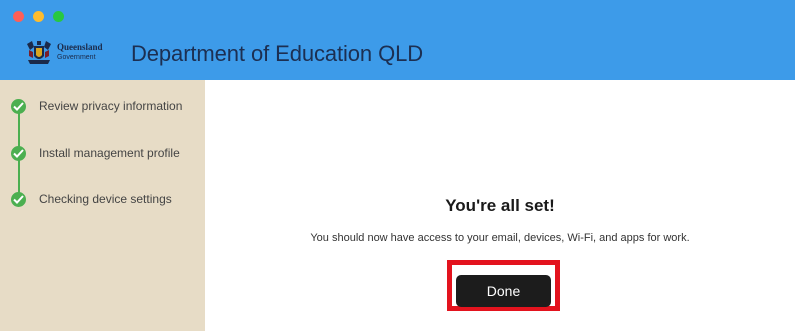  I want to click on progress-step-label: Checking device settings, so click(105, 199).